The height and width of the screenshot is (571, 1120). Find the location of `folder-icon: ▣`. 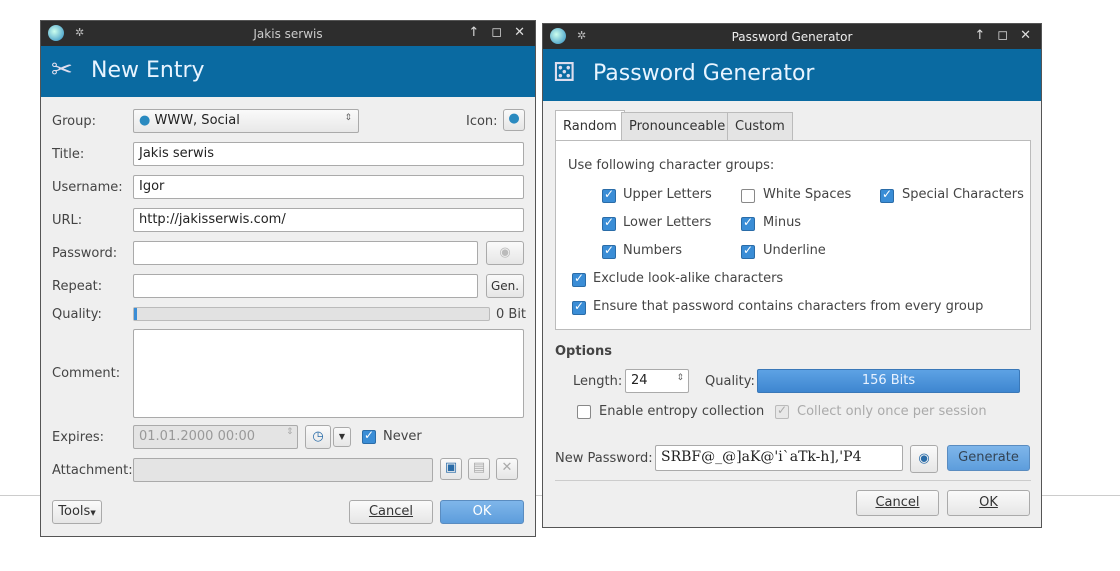

folder-icon: ▣ is located at coordinates (451, 467).